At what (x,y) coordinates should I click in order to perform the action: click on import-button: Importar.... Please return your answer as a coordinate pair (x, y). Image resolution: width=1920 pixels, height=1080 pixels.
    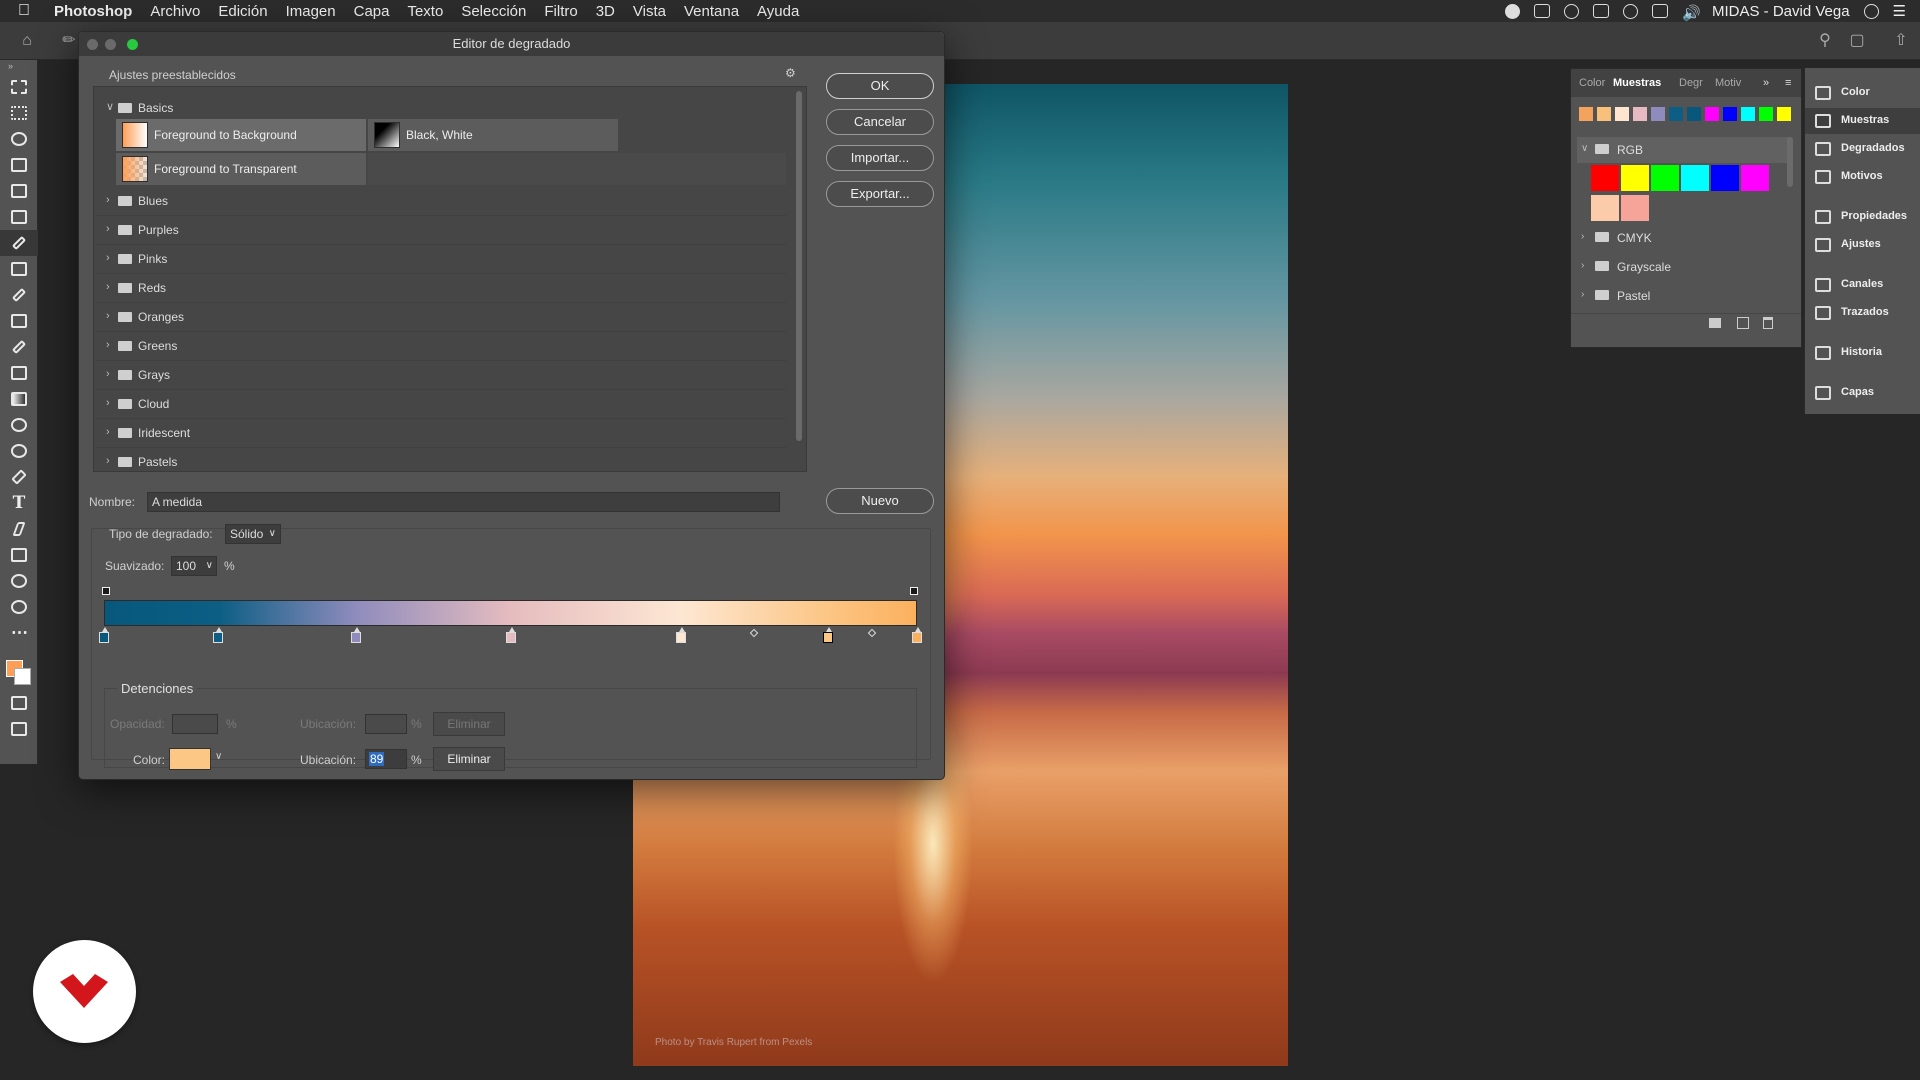
    Looking at the image, I should click on (880, 158).